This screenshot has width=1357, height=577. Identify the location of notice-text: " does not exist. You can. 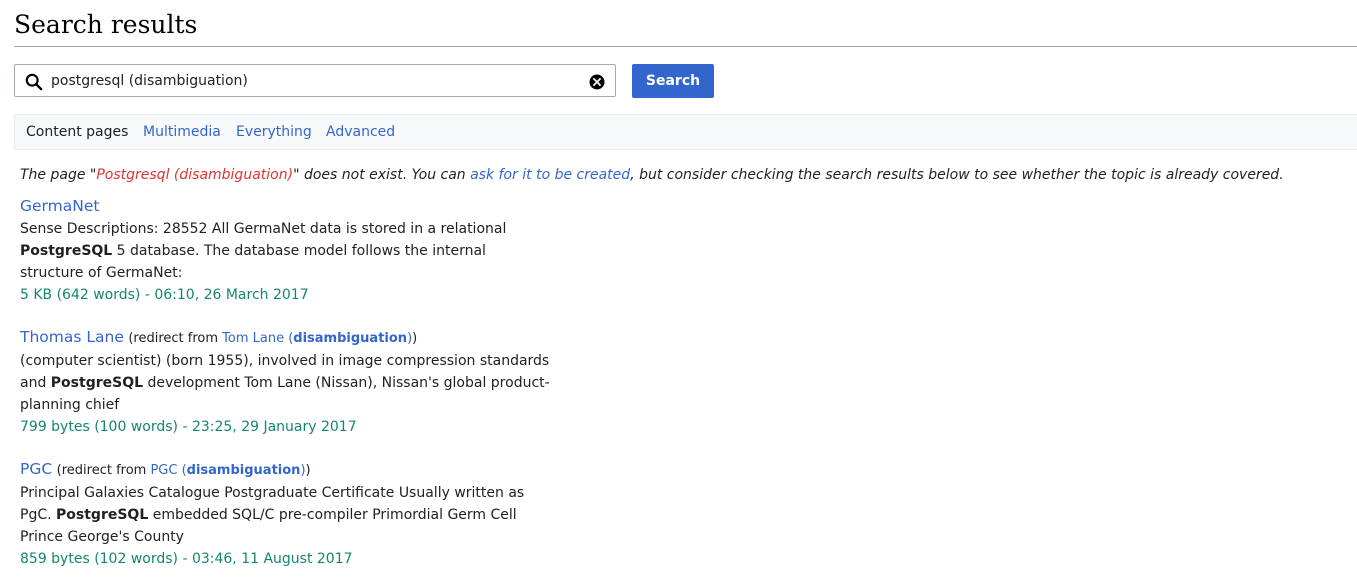
(382, 175).